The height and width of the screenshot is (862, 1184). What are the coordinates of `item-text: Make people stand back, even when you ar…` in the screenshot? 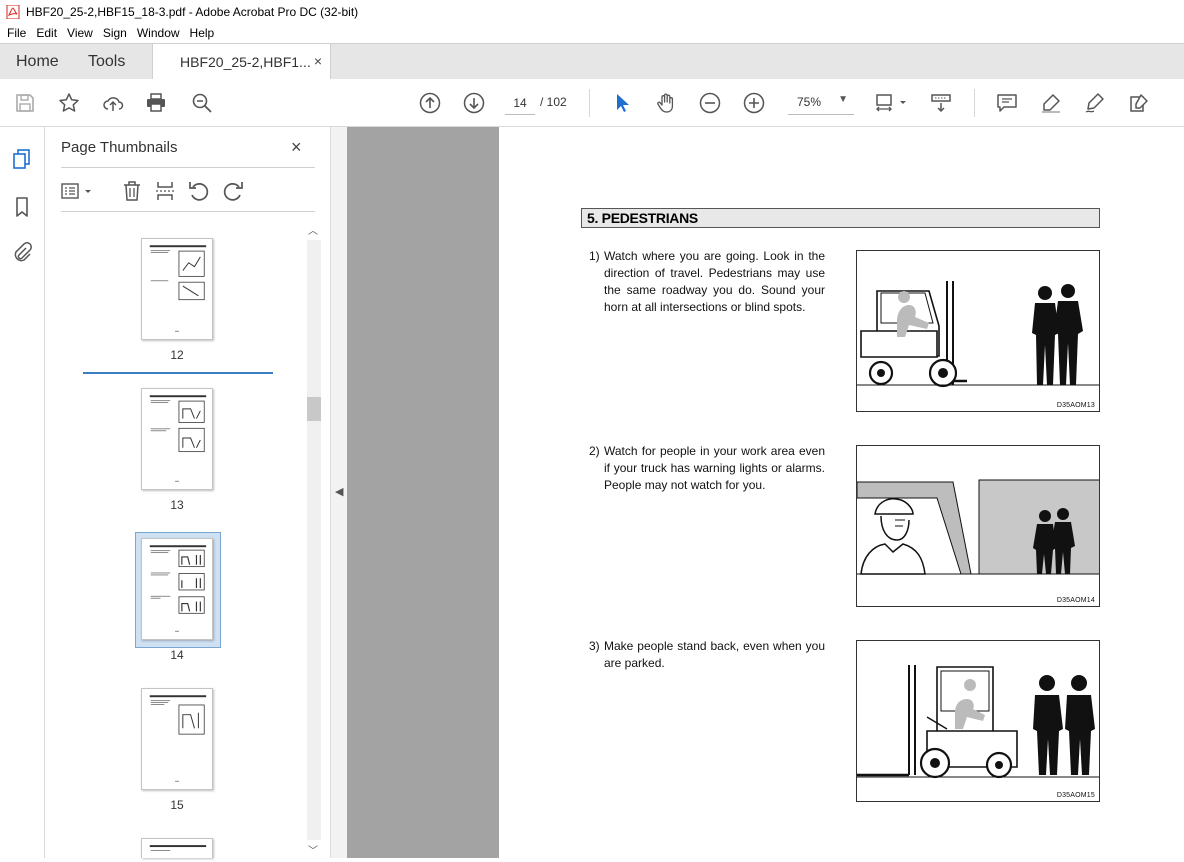 It's located at (714, 654).